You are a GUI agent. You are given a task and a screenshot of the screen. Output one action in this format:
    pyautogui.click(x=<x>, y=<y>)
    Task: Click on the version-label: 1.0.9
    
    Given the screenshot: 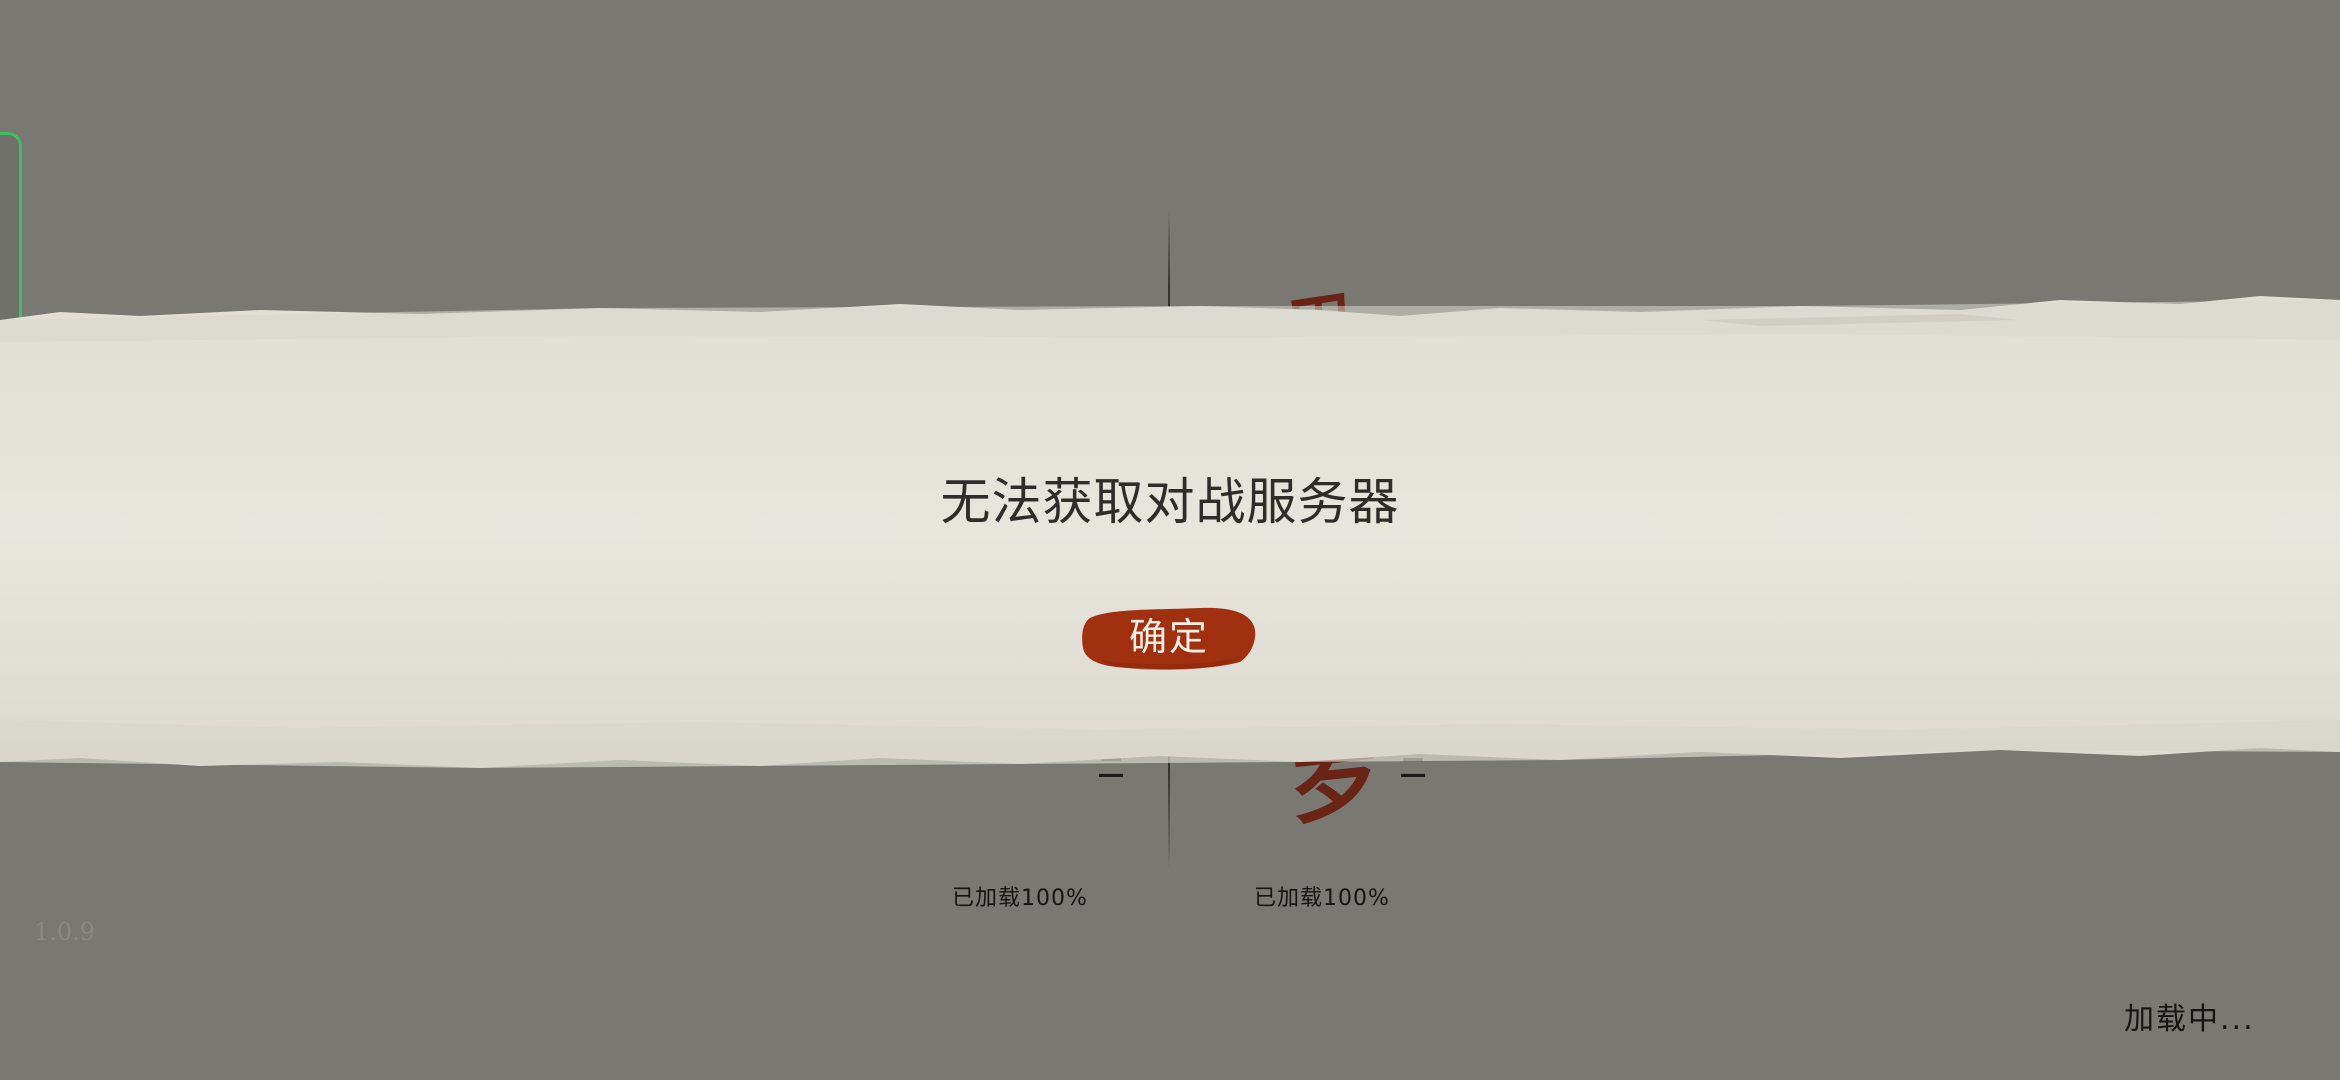 What is the action you would take?
    pyautogui.click(x=65, y=932)
    